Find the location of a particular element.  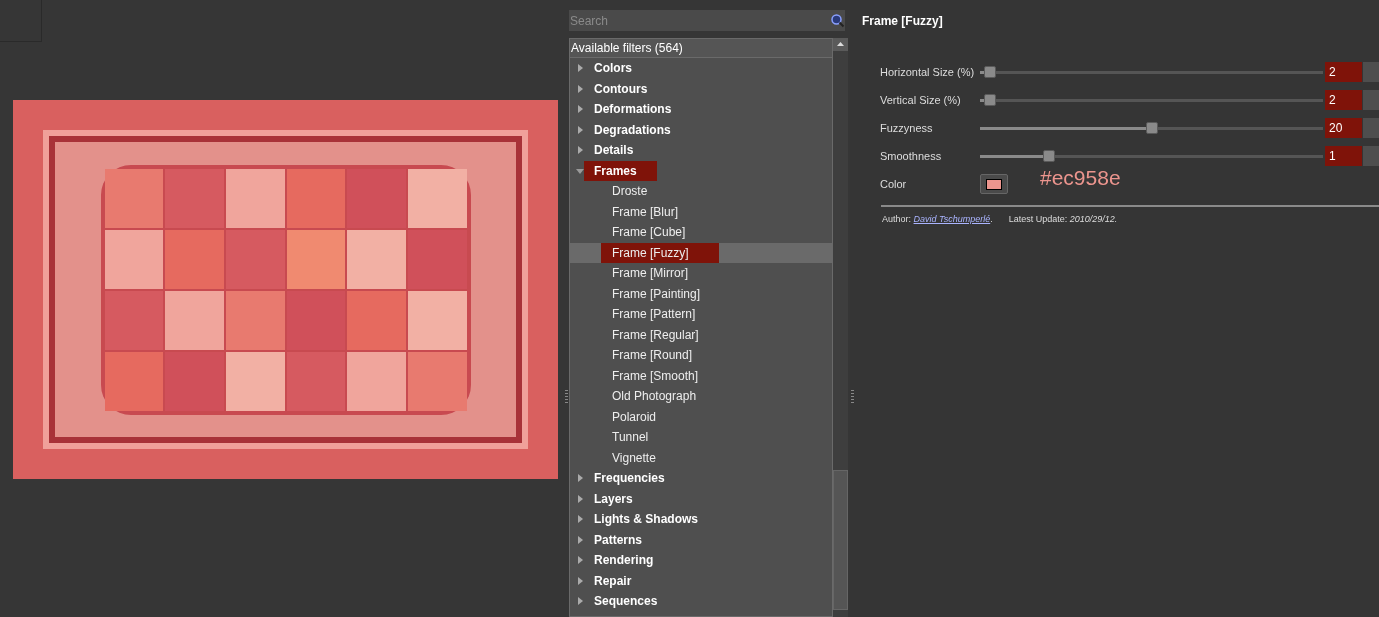

filter-category: Frames is located at coordinates (620, 170).